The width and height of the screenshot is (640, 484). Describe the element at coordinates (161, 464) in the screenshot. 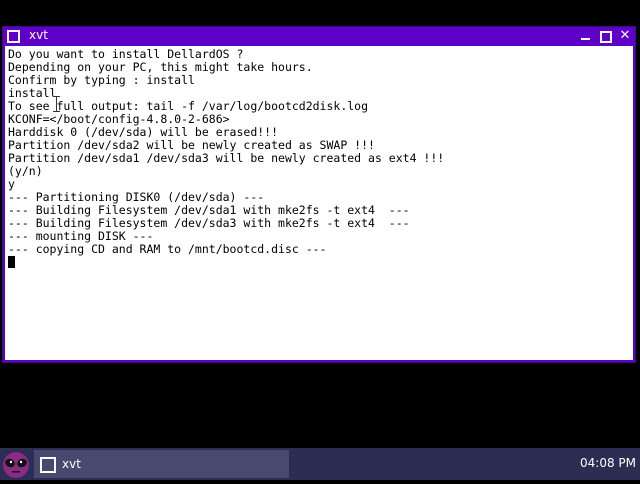

I see `taskbar-item-xvt: xvt` at that location.